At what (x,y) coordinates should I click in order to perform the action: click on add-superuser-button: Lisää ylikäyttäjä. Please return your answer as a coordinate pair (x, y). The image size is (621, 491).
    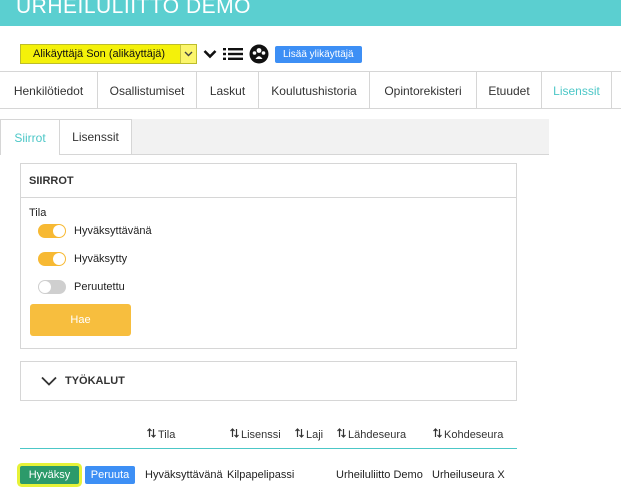
    Looking at the image, I should click on (318, 54).